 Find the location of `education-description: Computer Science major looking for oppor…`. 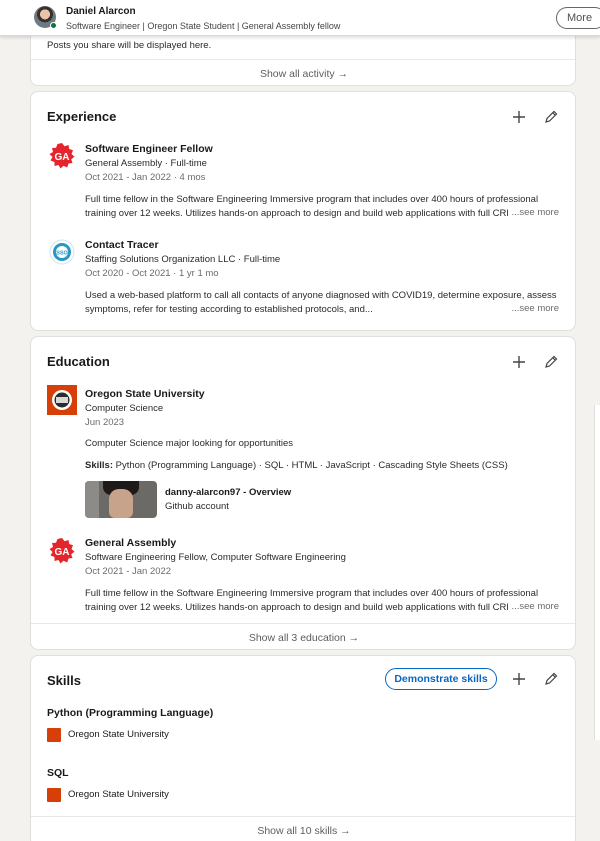

education-description: Computer Science major looking for oppor… is located at coordinates (189, 443).